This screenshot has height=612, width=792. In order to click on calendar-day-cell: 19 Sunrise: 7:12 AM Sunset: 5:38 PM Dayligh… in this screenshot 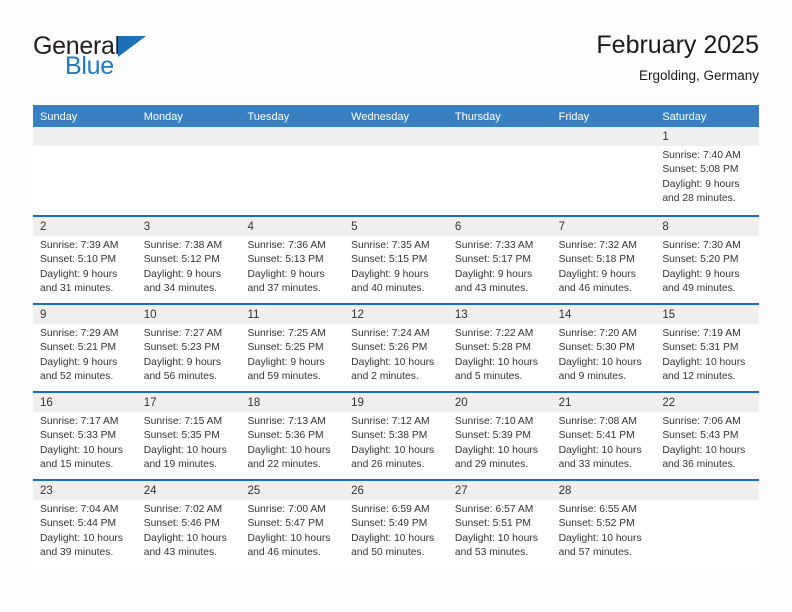, I will do `click(396, 436)`.